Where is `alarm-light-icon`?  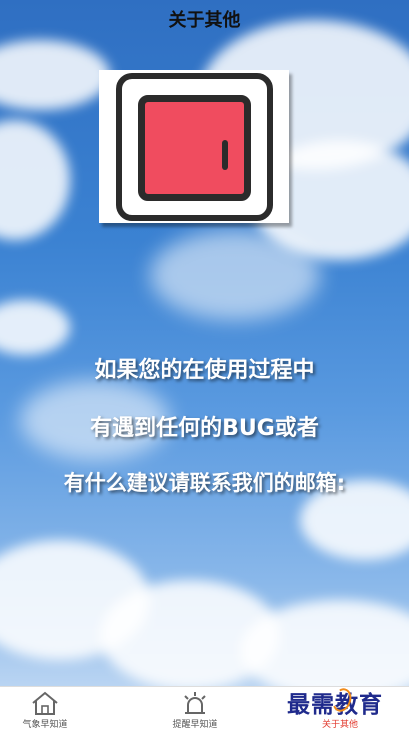 alarm-light-icon is located at coordinates (195, 703).